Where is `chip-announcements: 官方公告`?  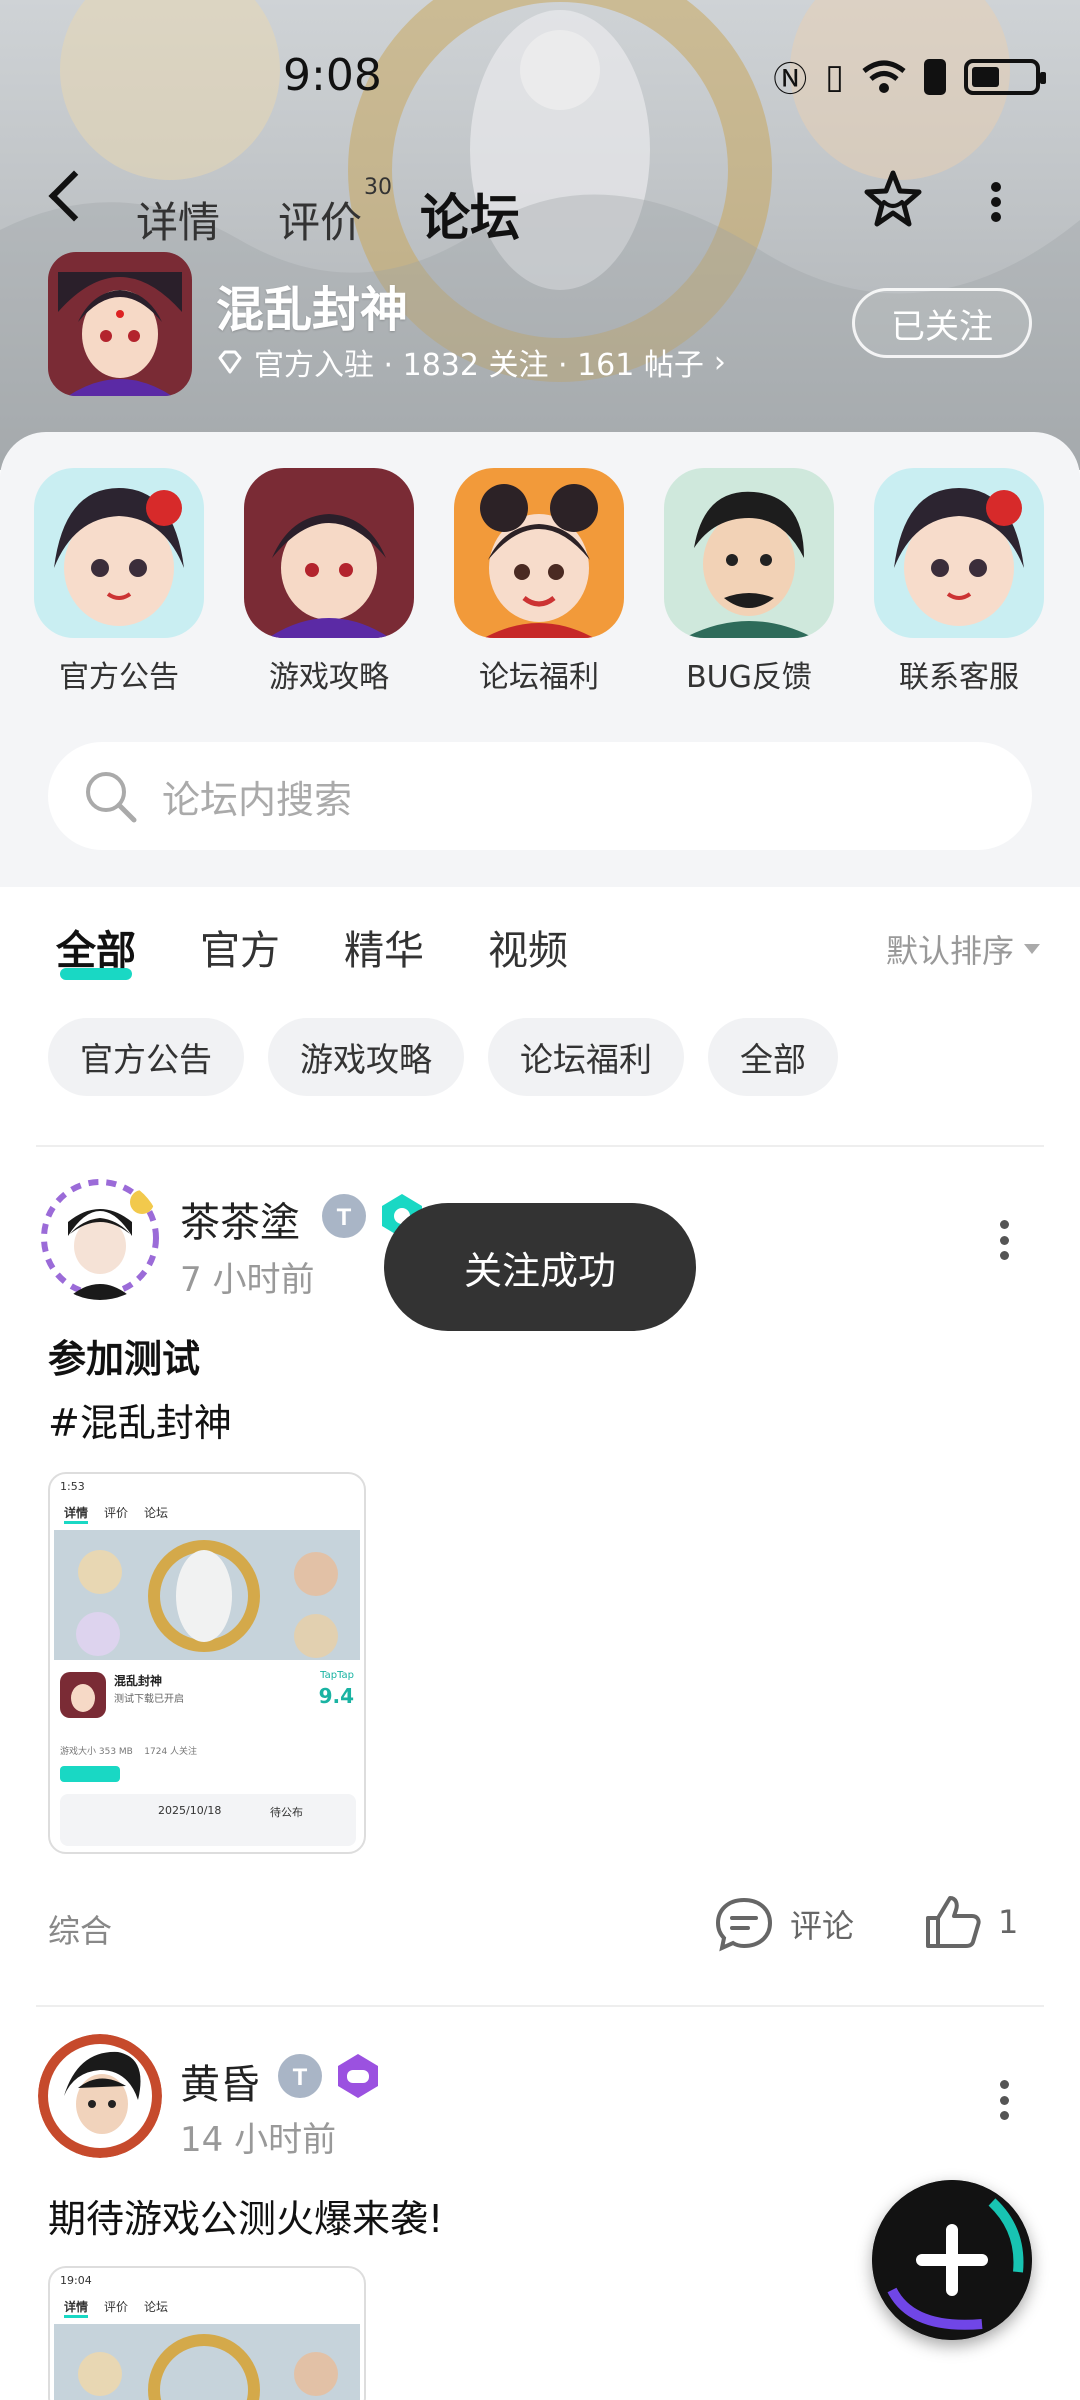
chip-announcements: 官方公告 is located at coordinates (146, 1057).